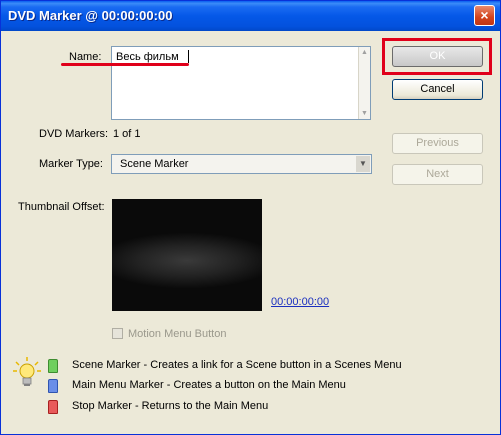  What do you see at coordinates (170, 406) in the screenshot?
I see `legend-text: Stop Marker - Returns to the Main Menu` at bounding box center [170, 406].